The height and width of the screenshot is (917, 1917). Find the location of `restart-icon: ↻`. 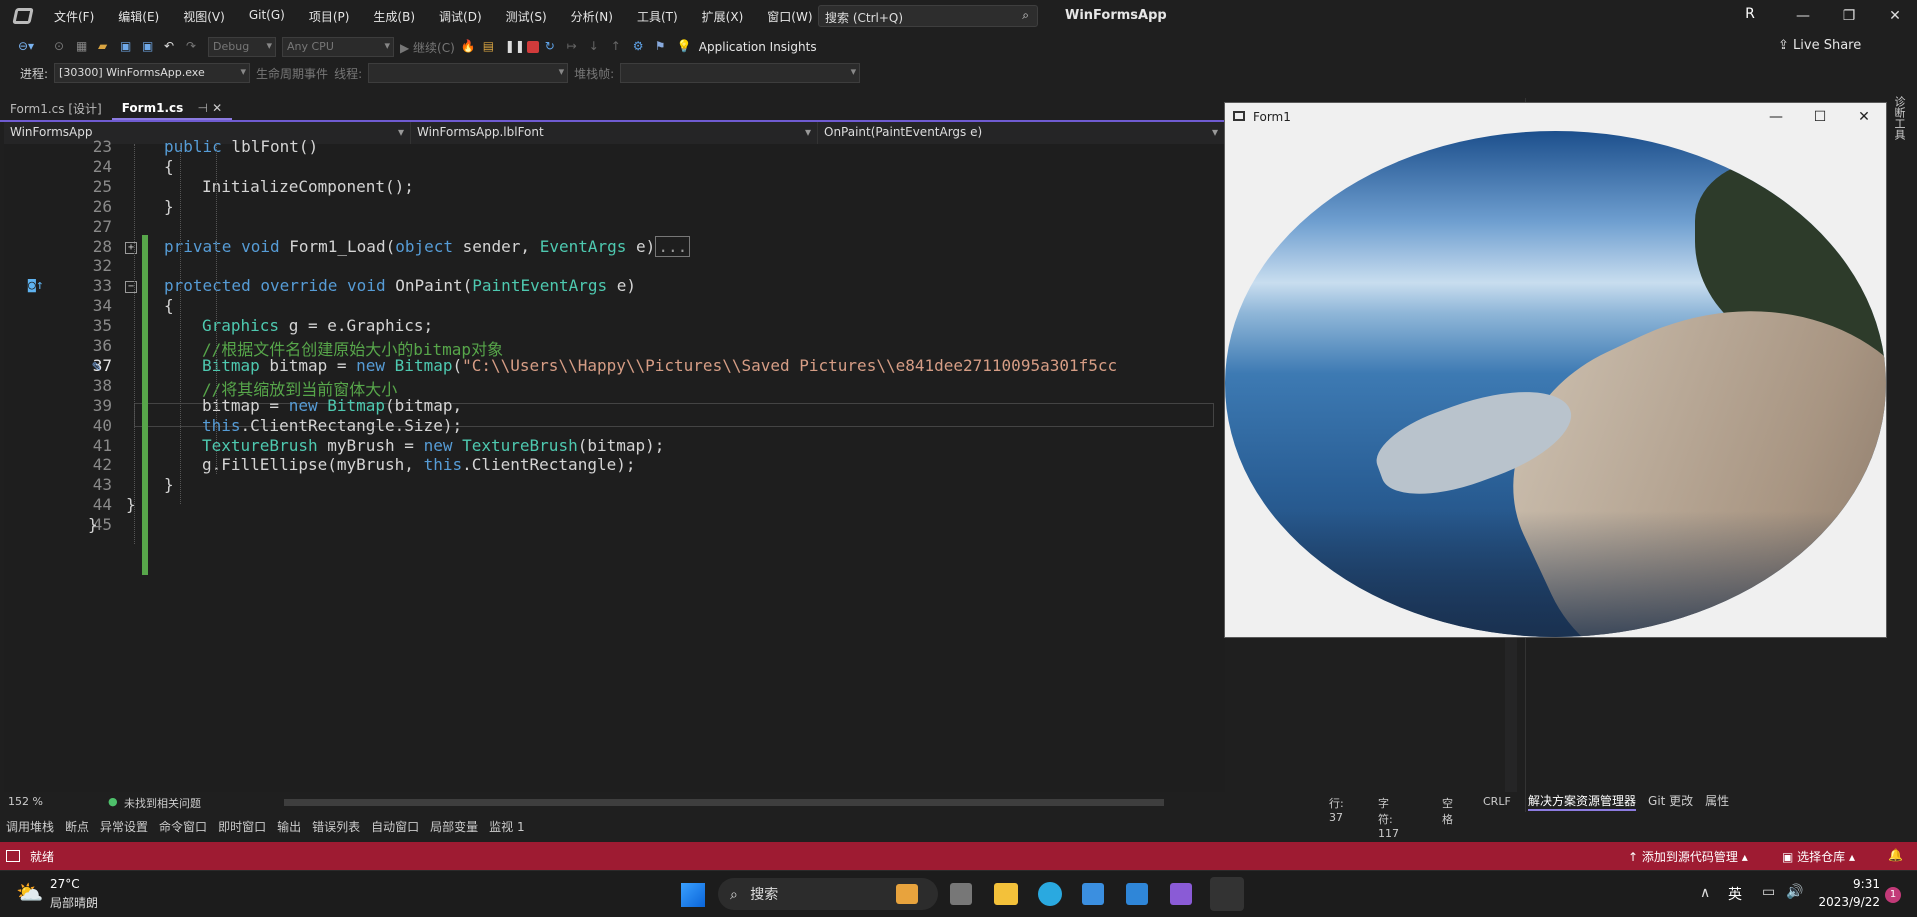

restart-icon: ↻ is located at coordinates (553, 47).